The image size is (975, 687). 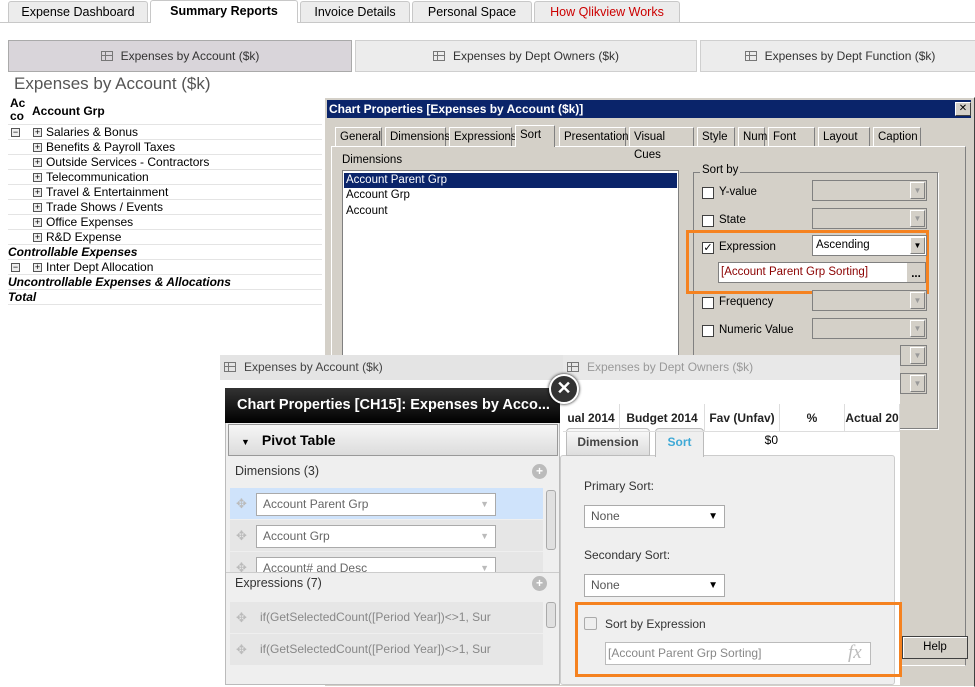 I want to click on pivot-table-section: ▼ Pivot Table, so click(x=393, y=440).